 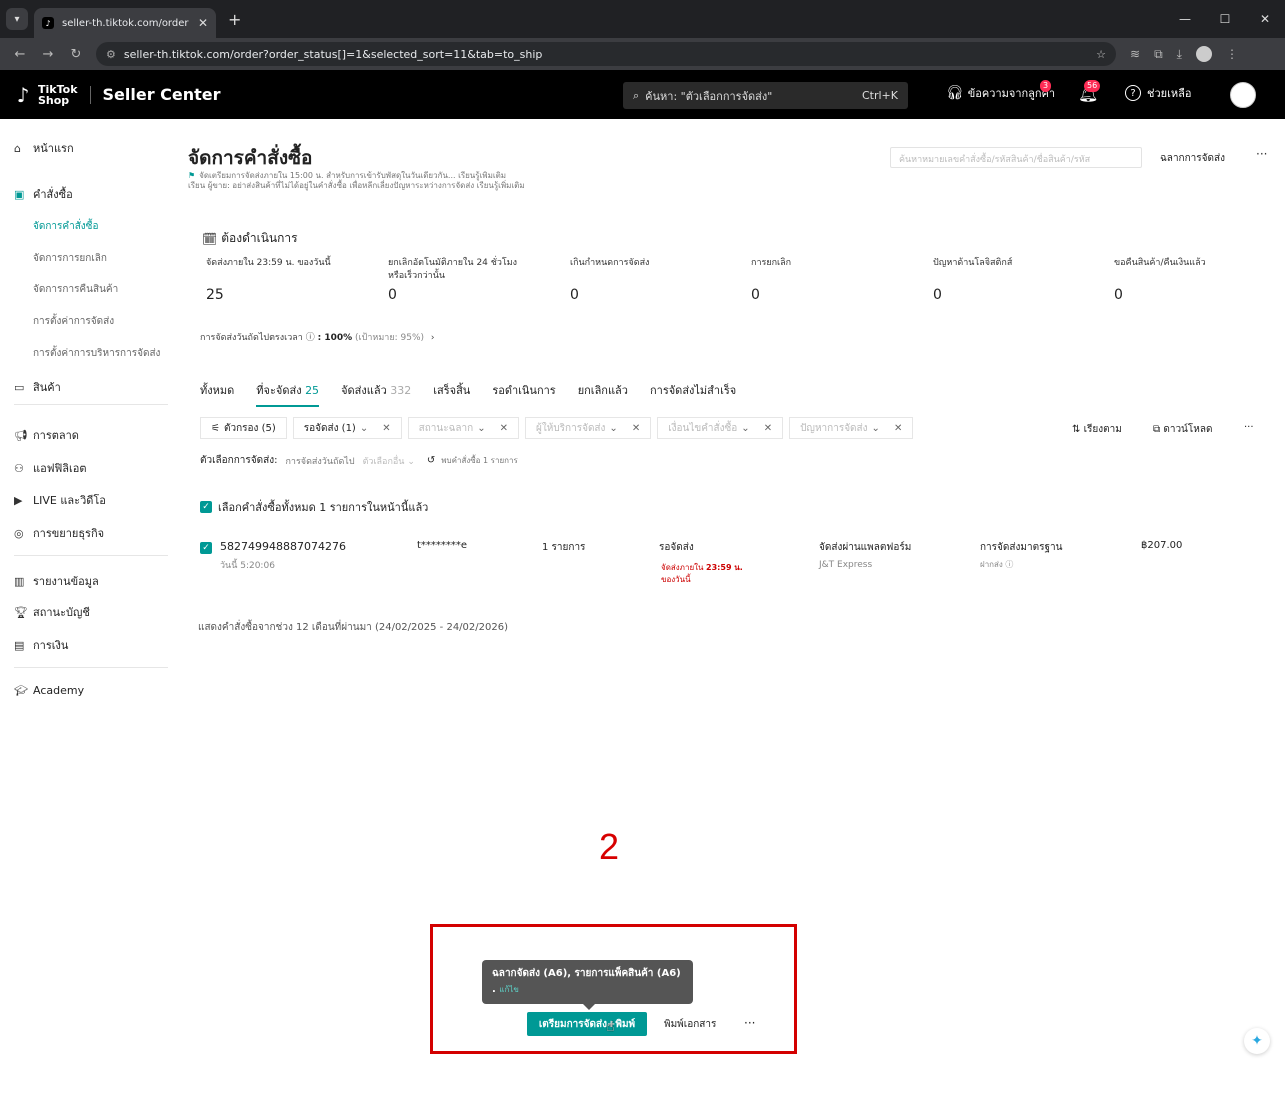 What do you see at coordinates (111, 54) in the screenshot?
I see `site-info-icon: ⚙` at bounding box center [111, 54].